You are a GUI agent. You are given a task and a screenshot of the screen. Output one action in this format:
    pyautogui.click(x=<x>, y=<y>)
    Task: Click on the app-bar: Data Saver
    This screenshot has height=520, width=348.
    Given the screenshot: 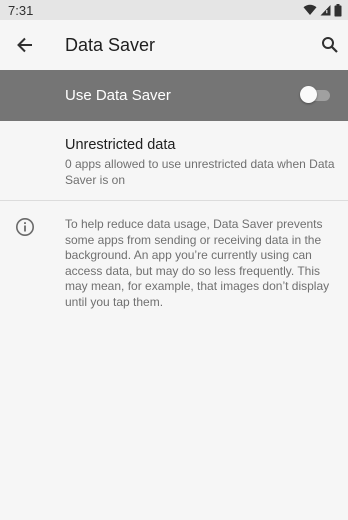 What is the action you would take?
    pyautogui.click(x=174, y=45)
    